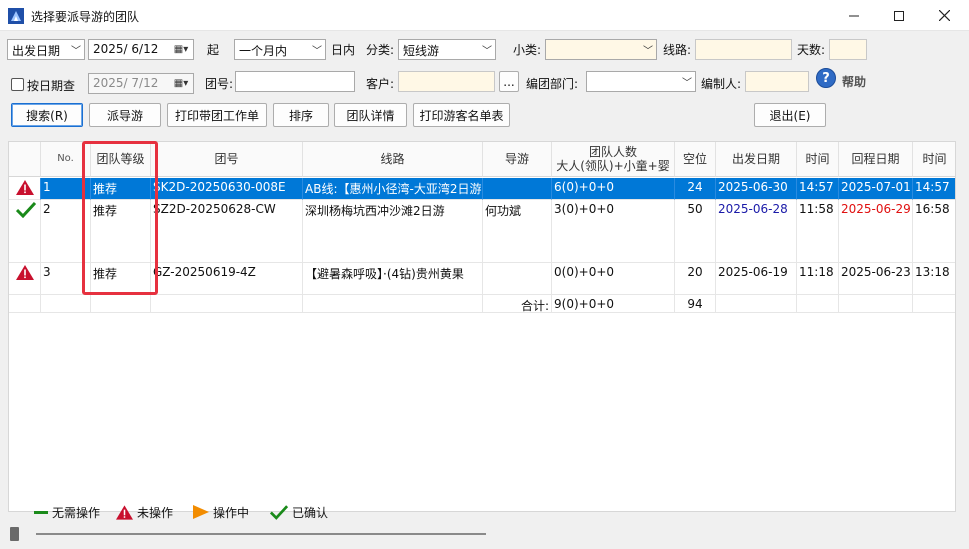  I want to click on row-return-date: 2025-06-29, so click(876, 231).